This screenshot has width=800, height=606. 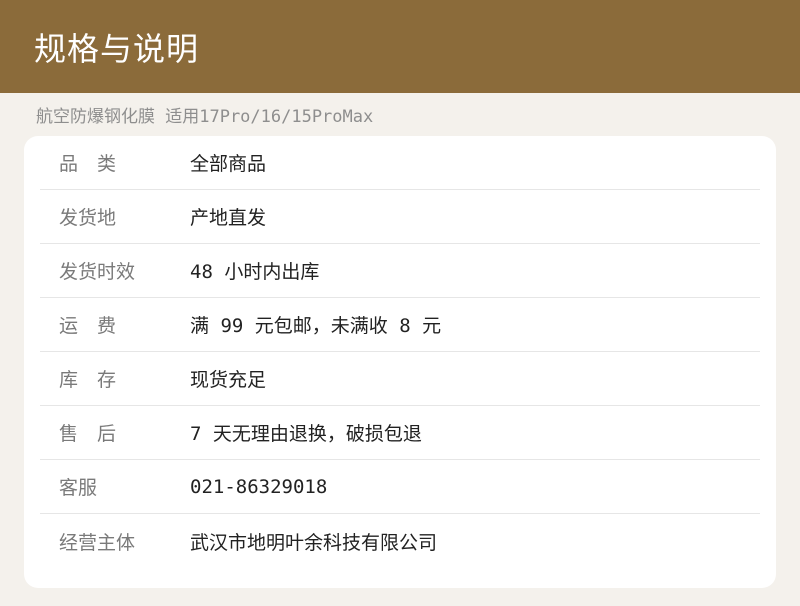 What do you see at coordinates (400, 163) in the screenshot?
I see `spec-row-category: 品 类 全部商品` at bounding box center [400, 163].